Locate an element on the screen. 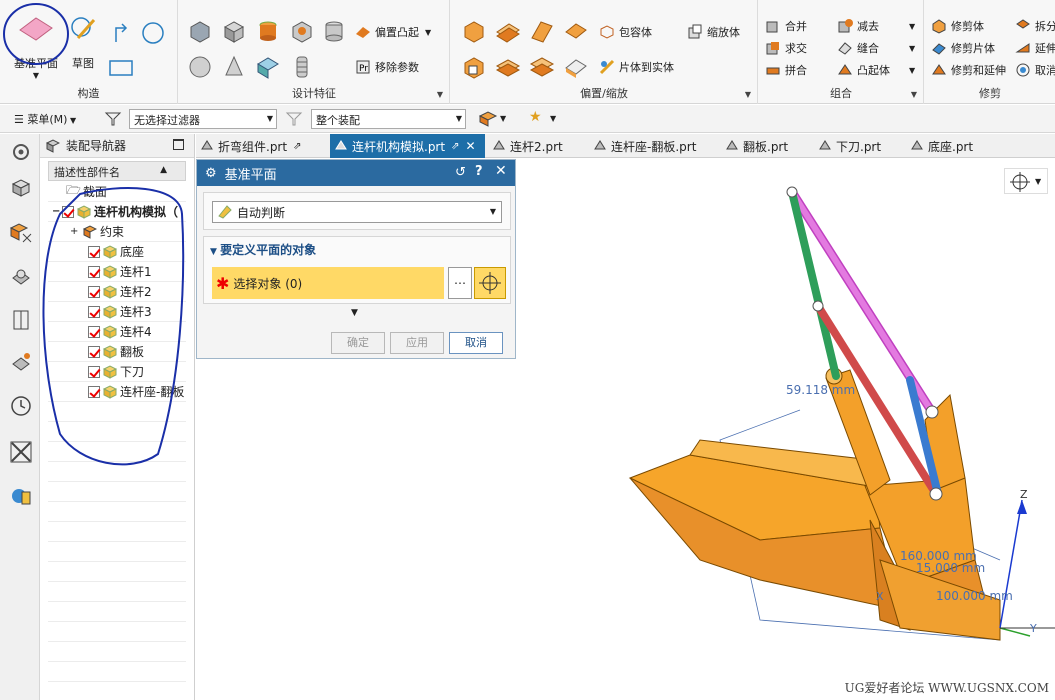 Image resolution: width=1055 pixels, height=700 pixels. sphere-icon is located at coordinates (200, 67).